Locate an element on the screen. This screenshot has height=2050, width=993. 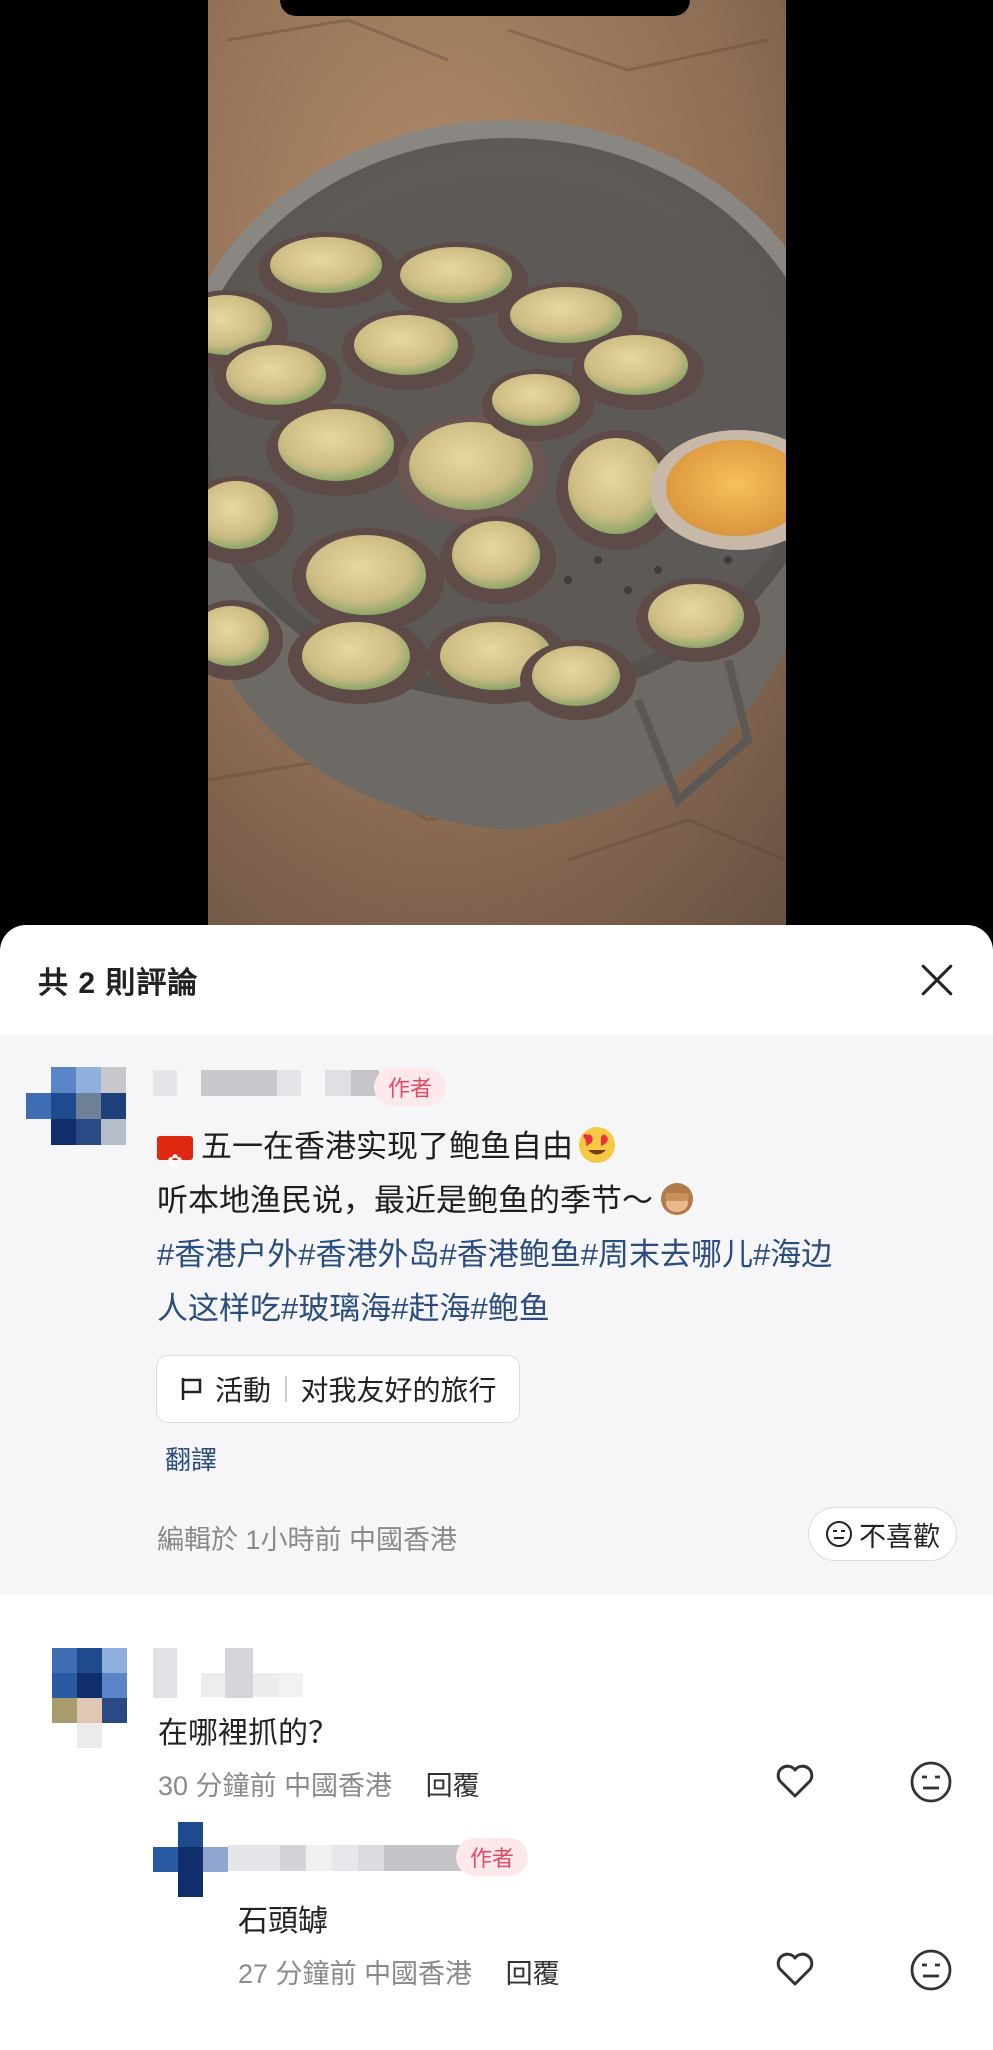
comment-count-title: 共 2 則評論 is located at coordinates (118, 983).